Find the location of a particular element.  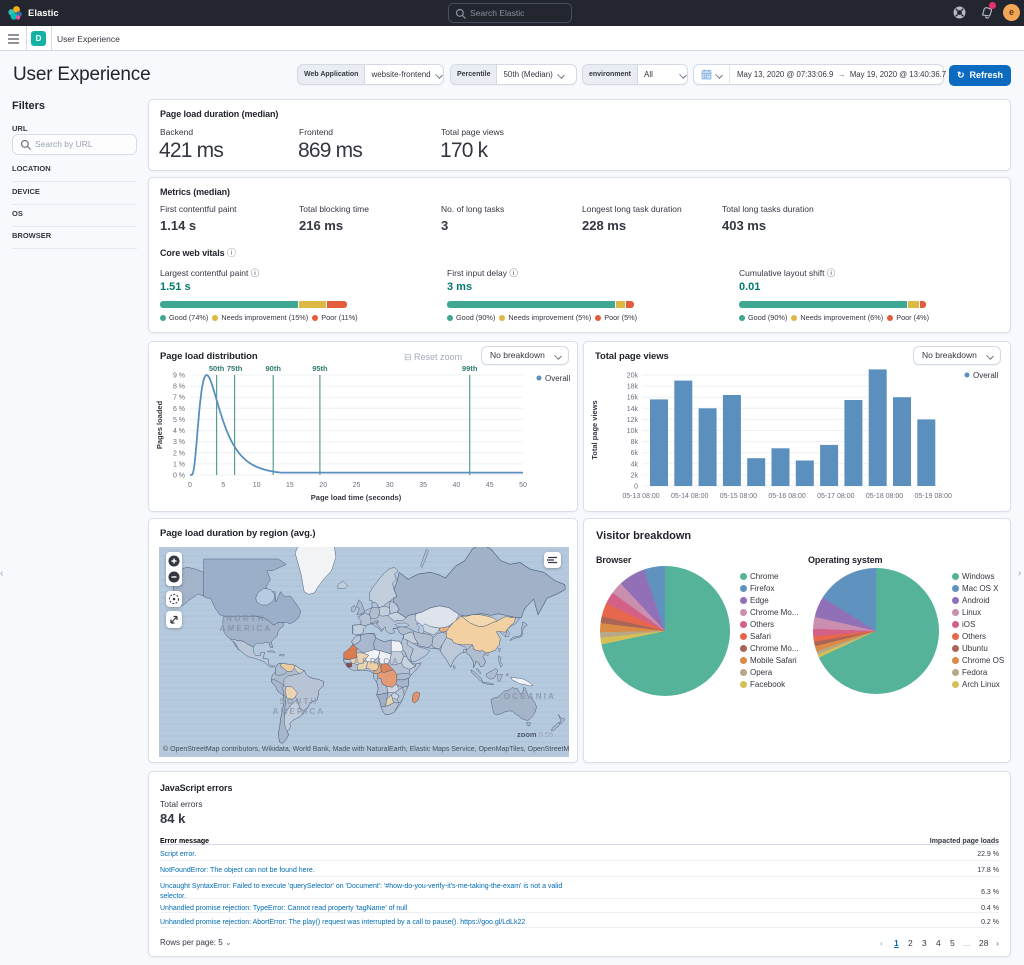

svg-text: 0 % is located at coordinates (179, 476).